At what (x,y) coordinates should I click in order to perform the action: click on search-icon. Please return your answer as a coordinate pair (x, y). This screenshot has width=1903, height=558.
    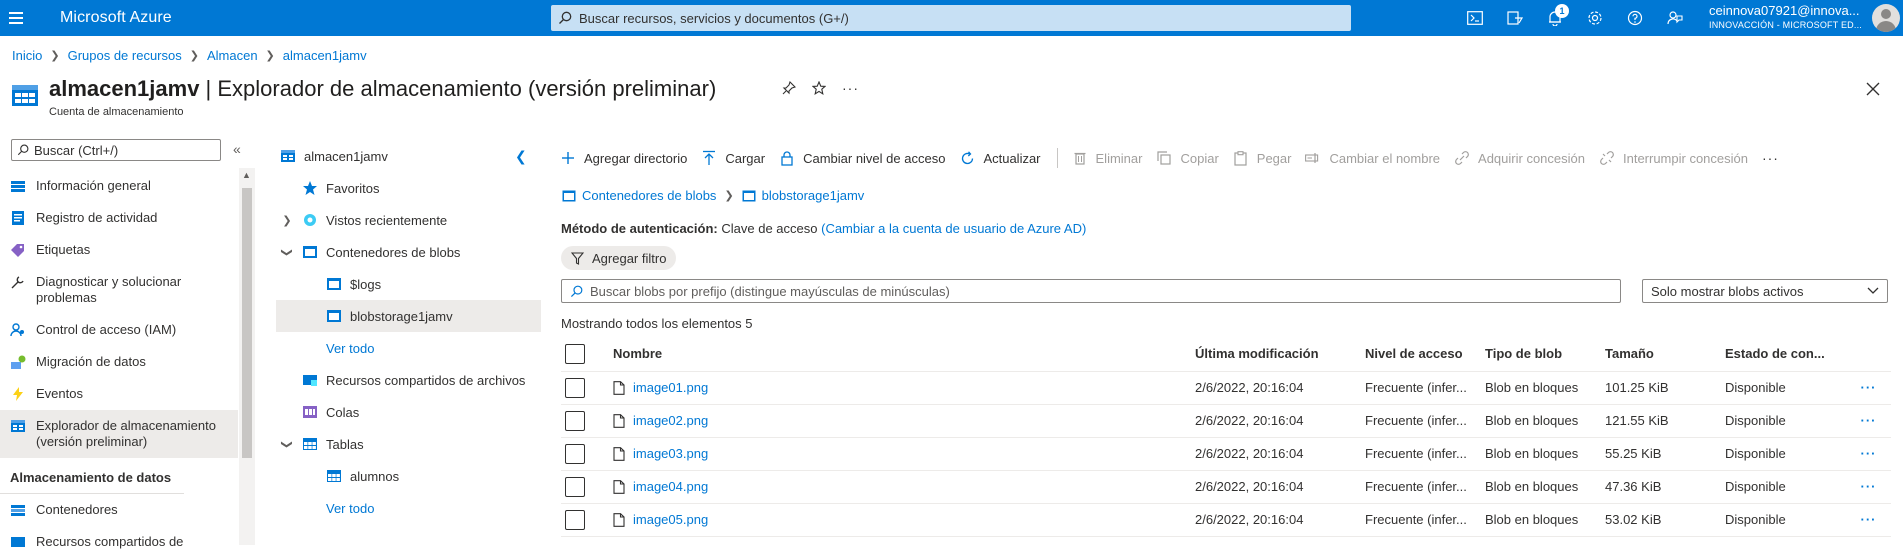
    Looking at the image, I should click on (576, 291).